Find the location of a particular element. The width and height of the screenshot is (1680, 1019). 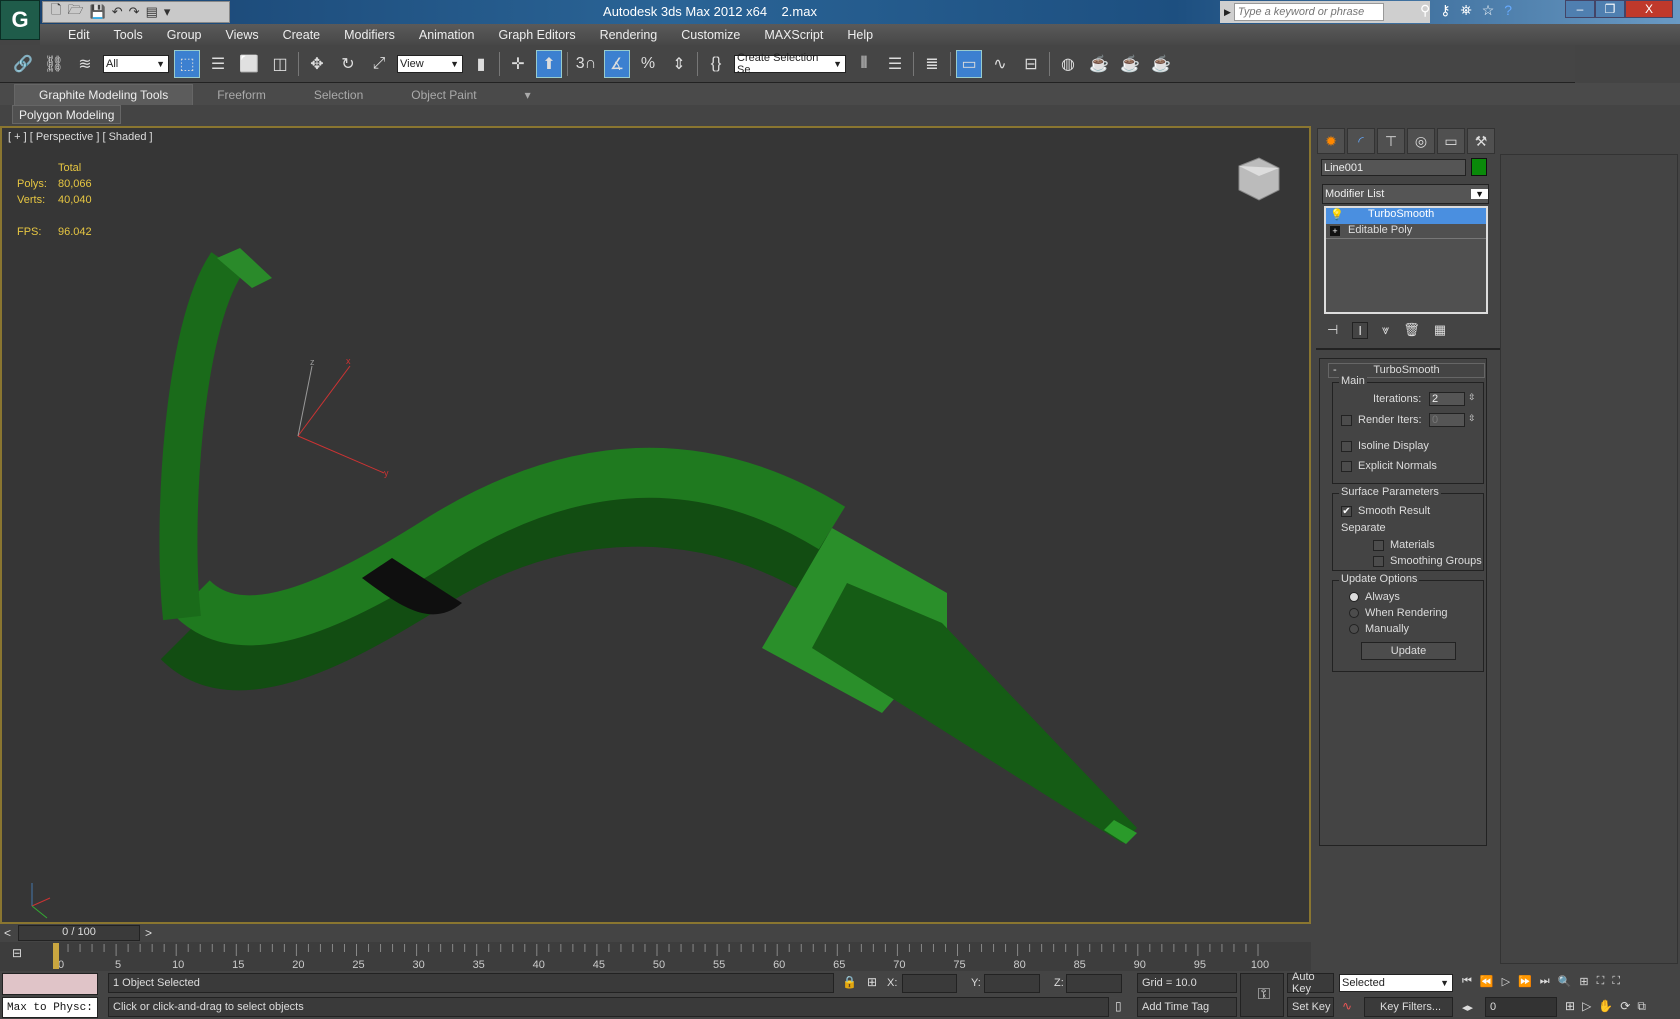

expand-plus-icon: + is located at coordinates (1335, 231).